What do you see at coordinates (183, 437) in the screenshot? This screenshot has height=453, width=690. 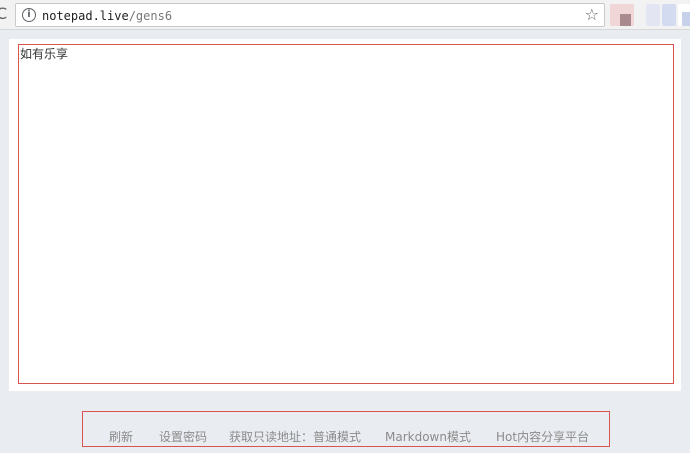 I see `set-password-link: 设置密码` at bounding box center [183, 437].